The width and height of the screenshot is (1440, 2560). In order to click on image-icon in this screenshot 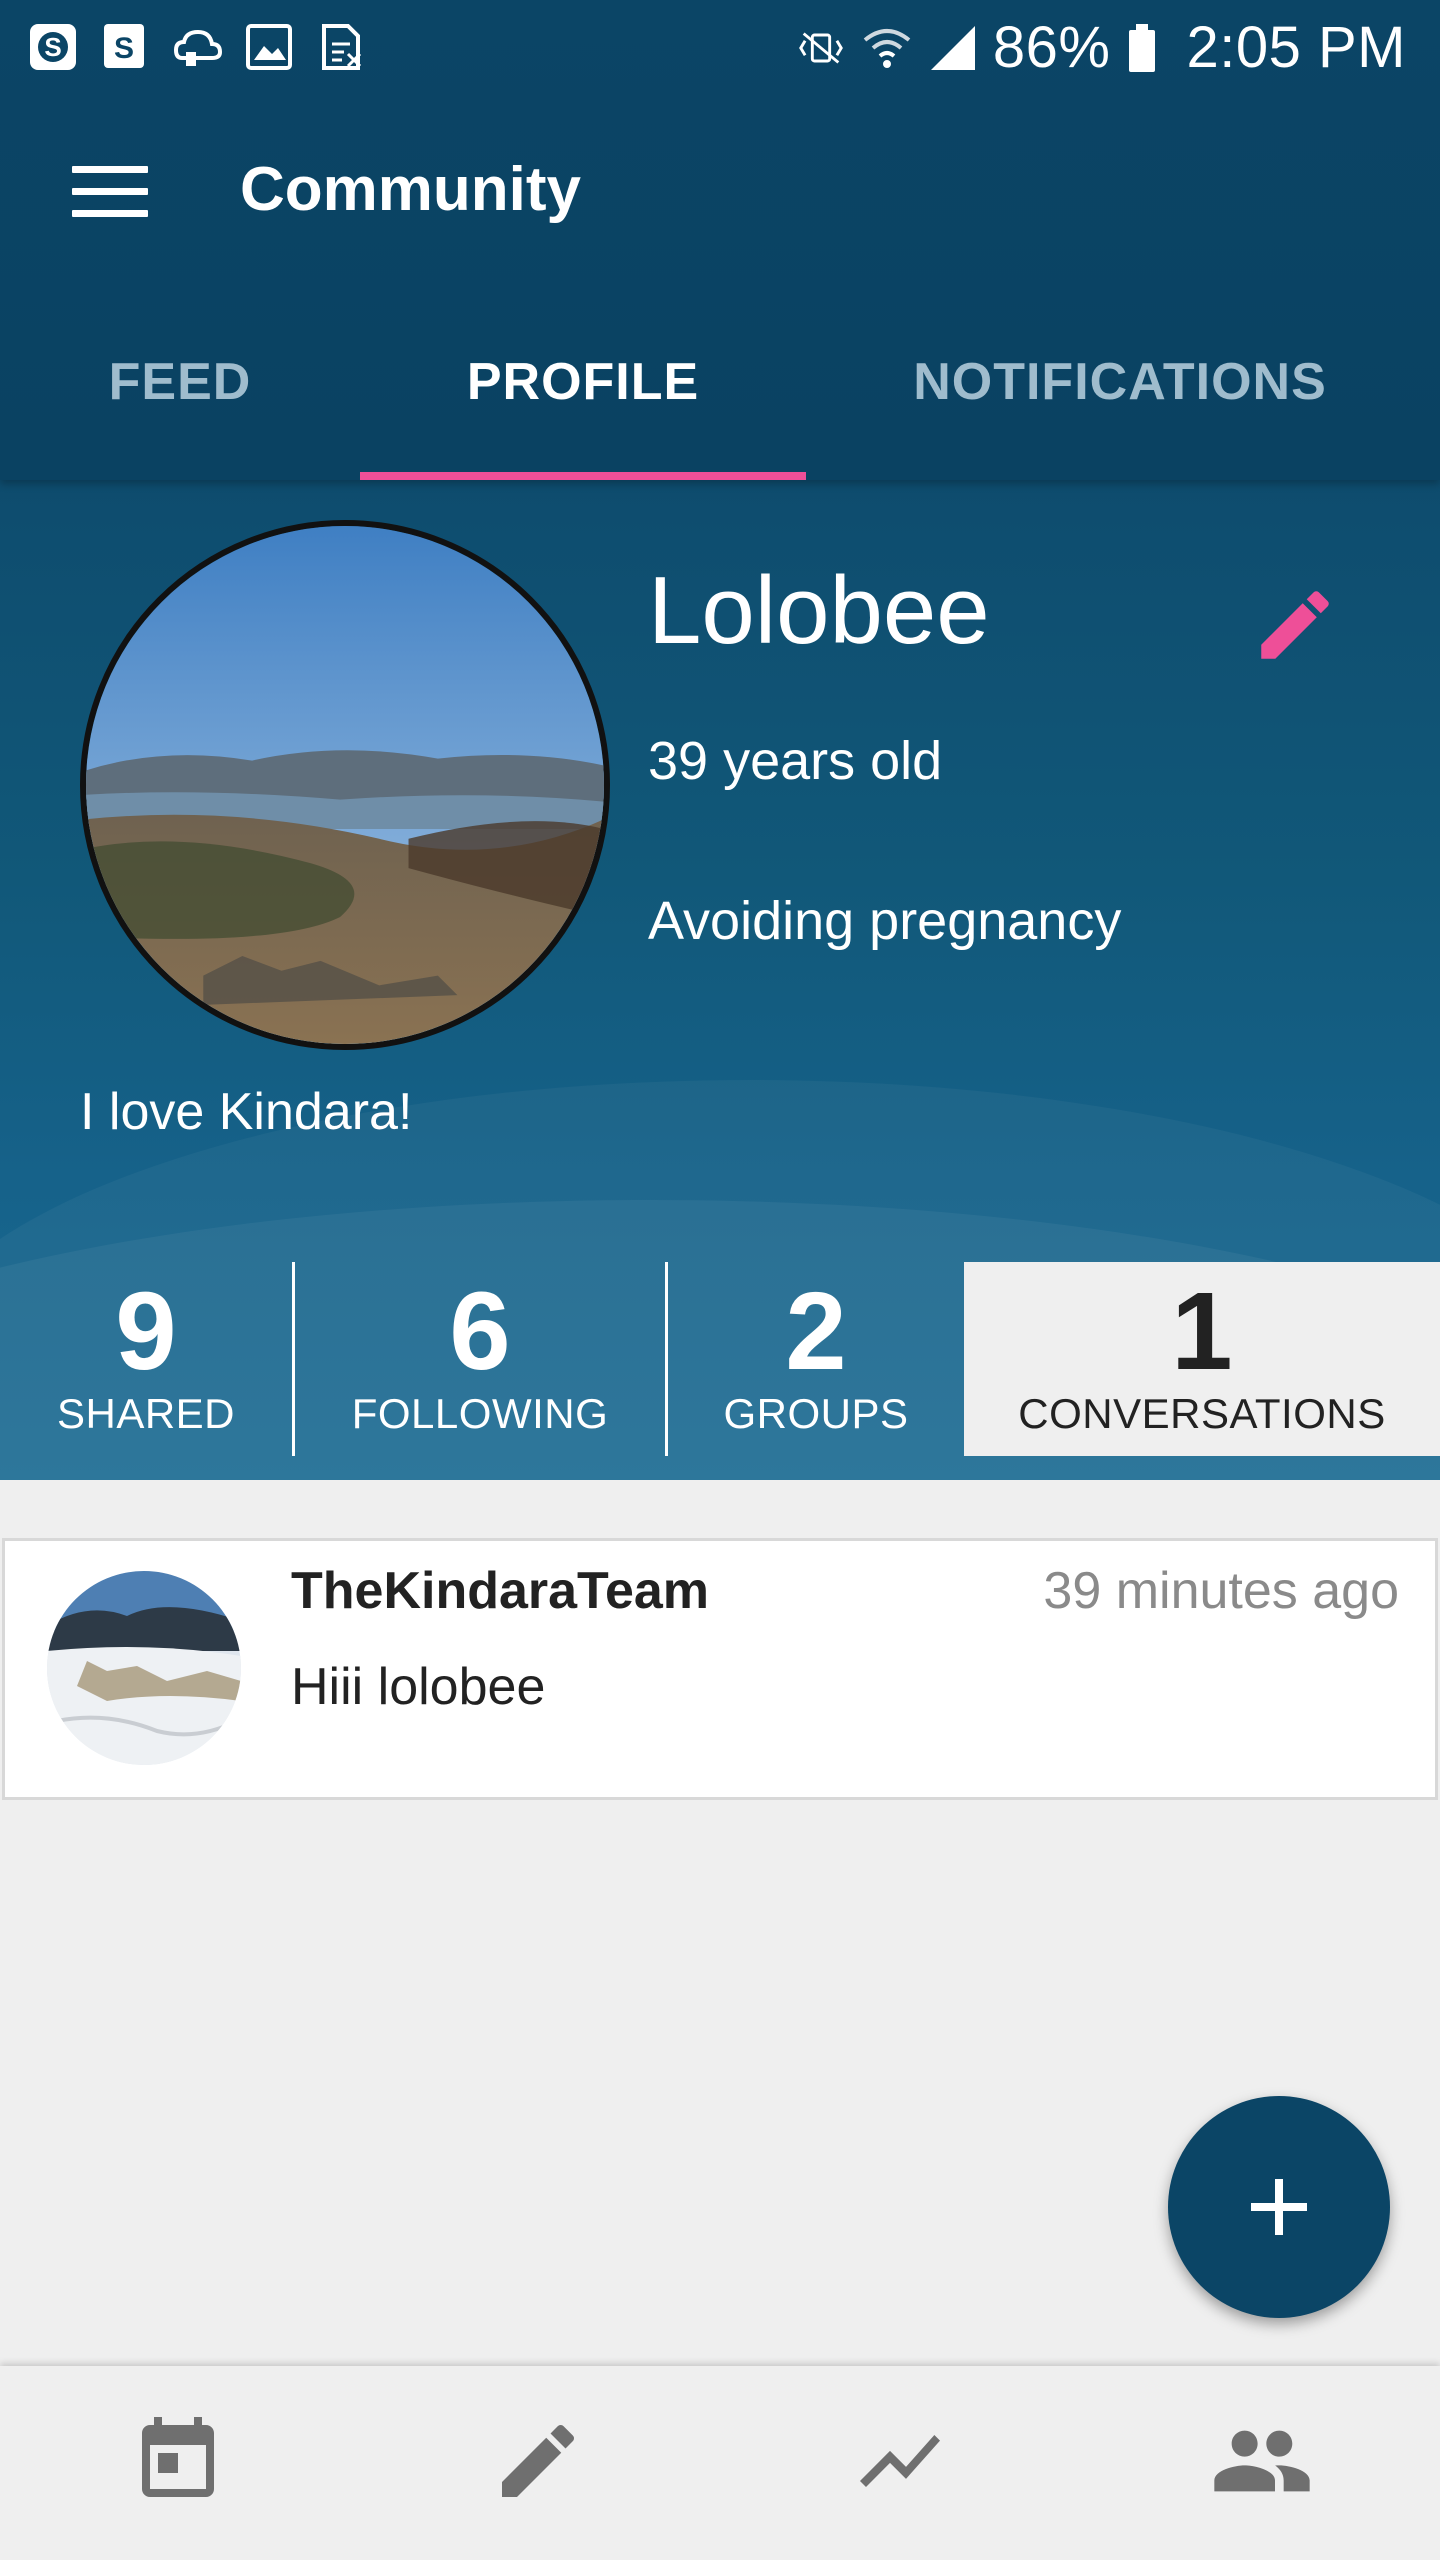, I will do `click(269, 47)`.